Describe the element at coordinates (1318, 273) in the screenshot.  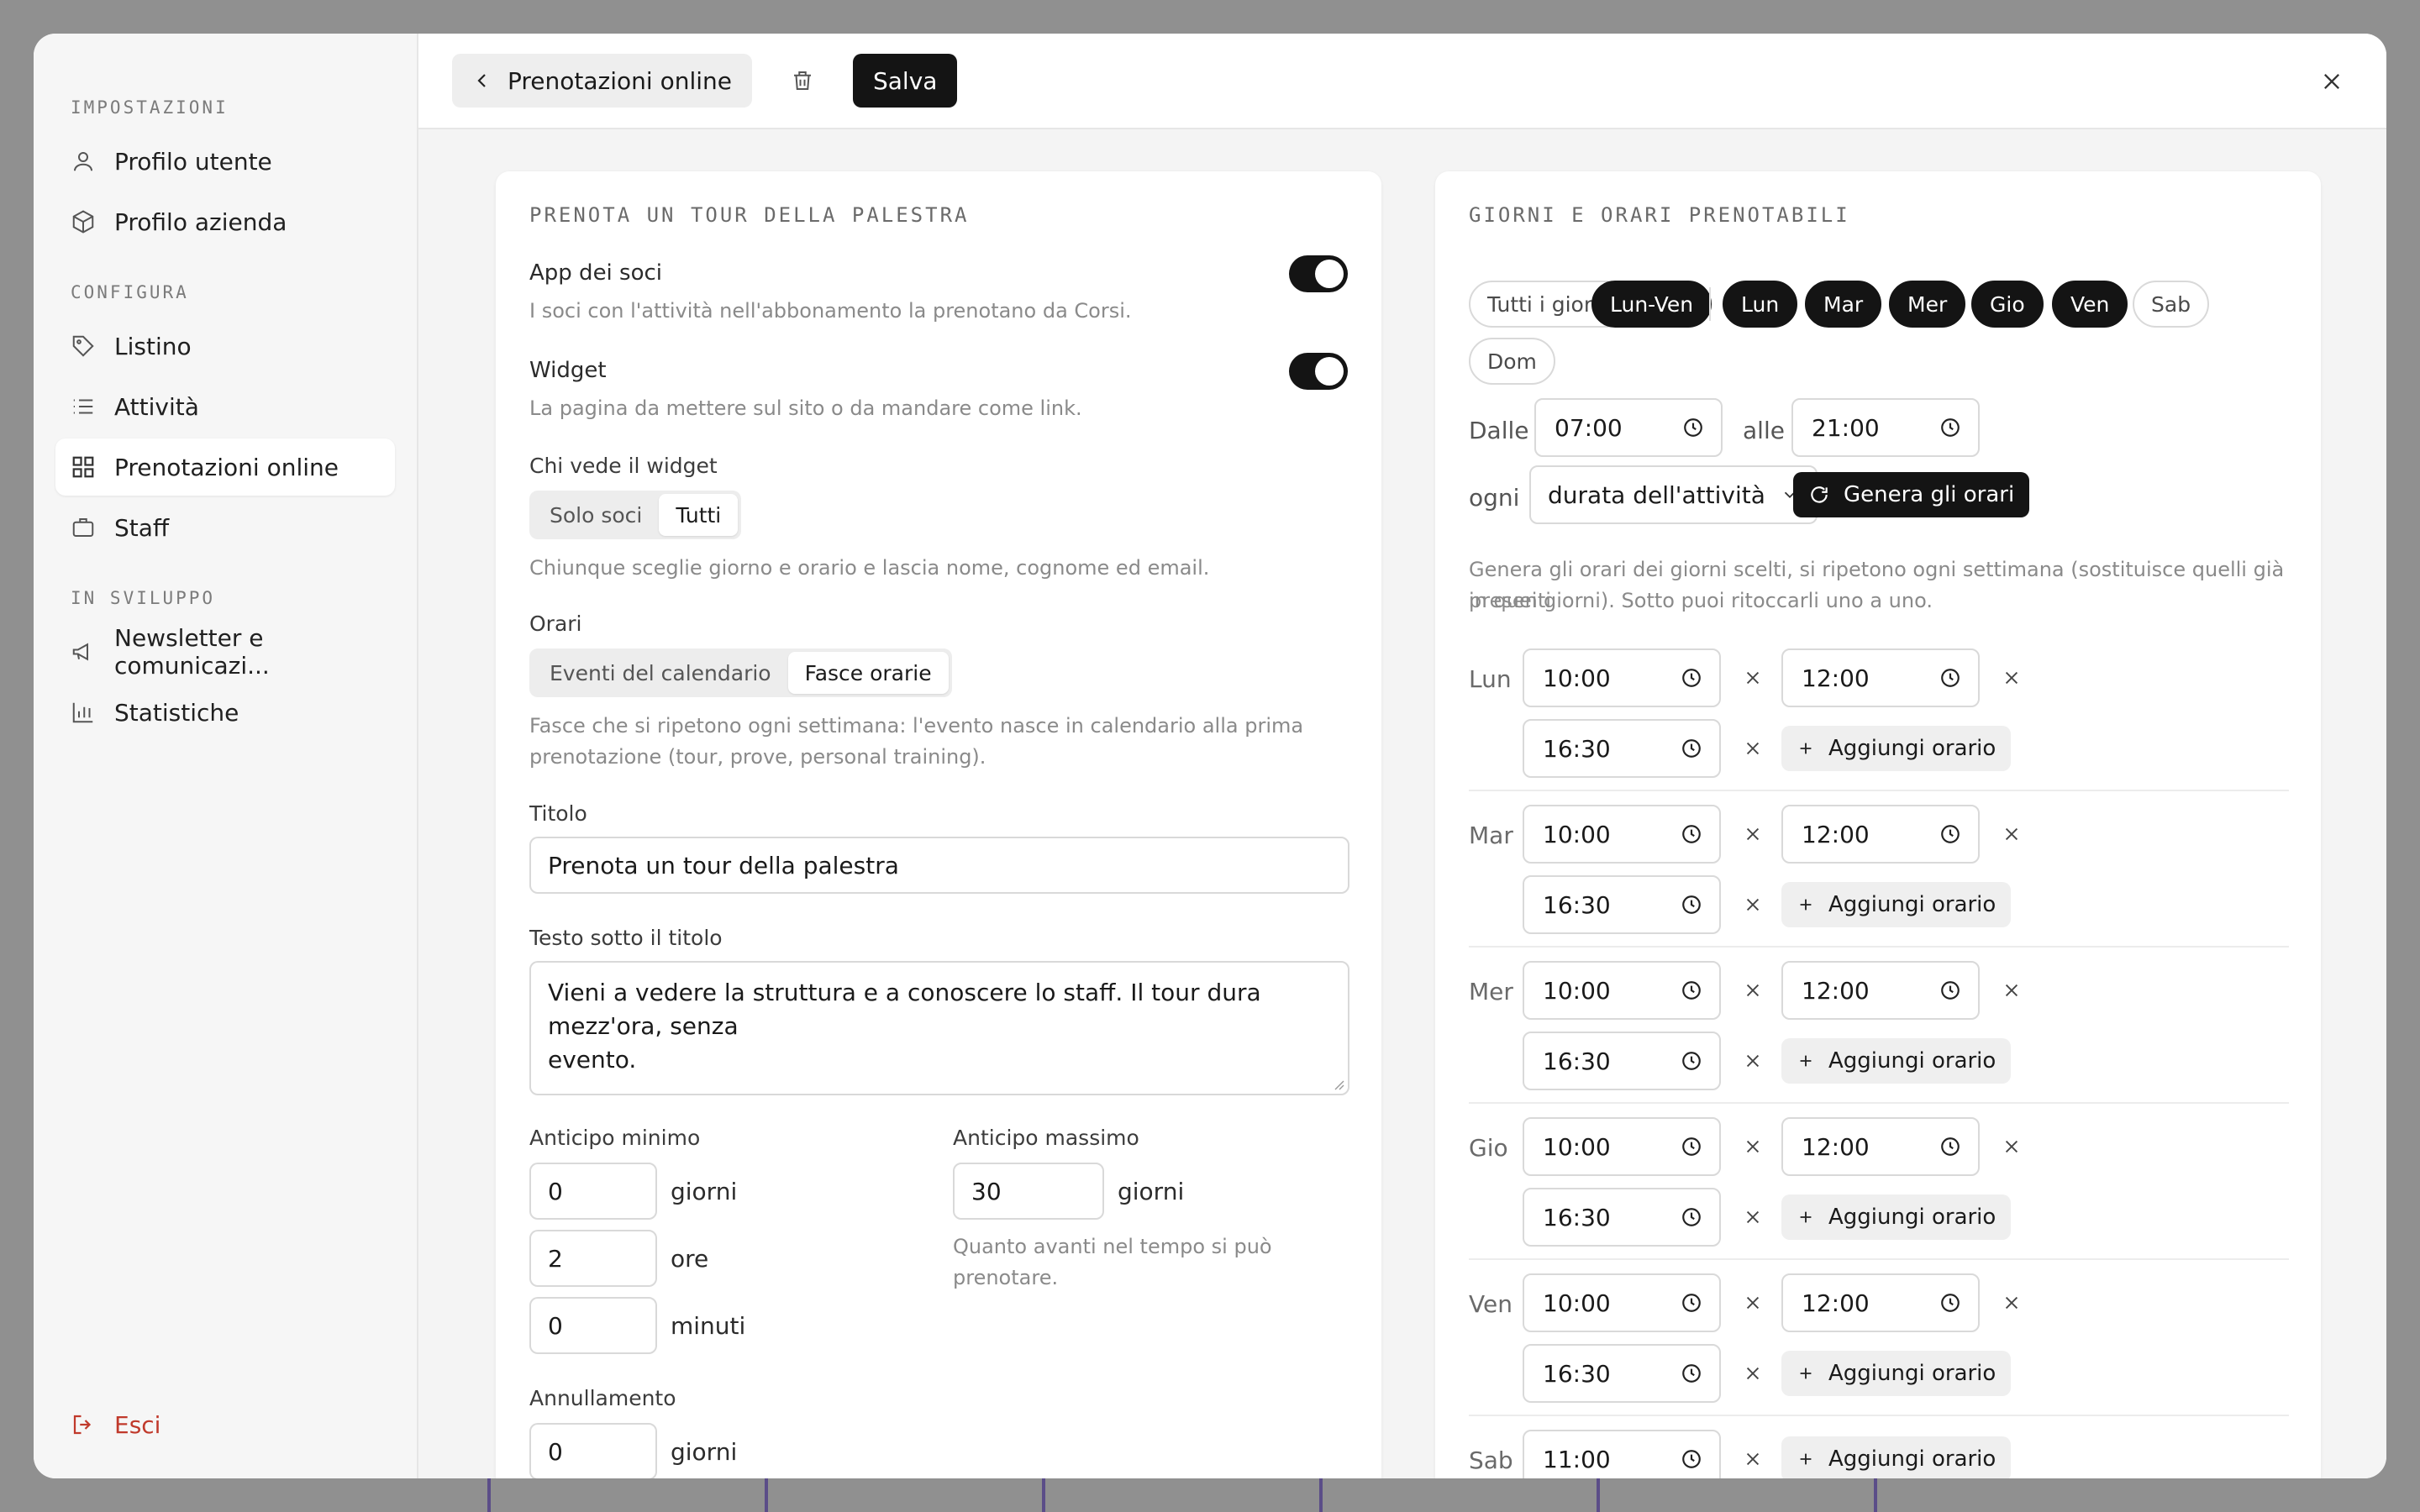
I see `app-toggle` at that location.